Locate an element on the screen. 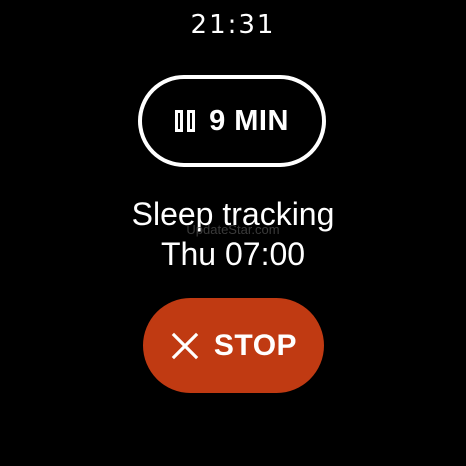 This screenshot has height=466, width=466. status-time: 21:31 is located at coordinates (233, 25).